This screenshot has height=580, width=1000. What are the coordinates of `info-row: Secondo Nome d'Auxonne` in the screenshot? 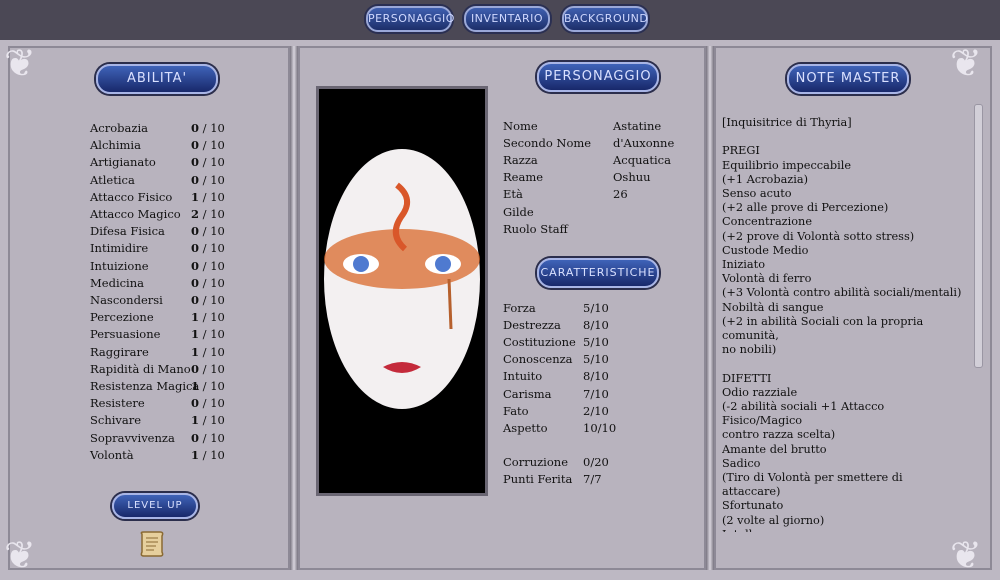 It's located at (598, 143).